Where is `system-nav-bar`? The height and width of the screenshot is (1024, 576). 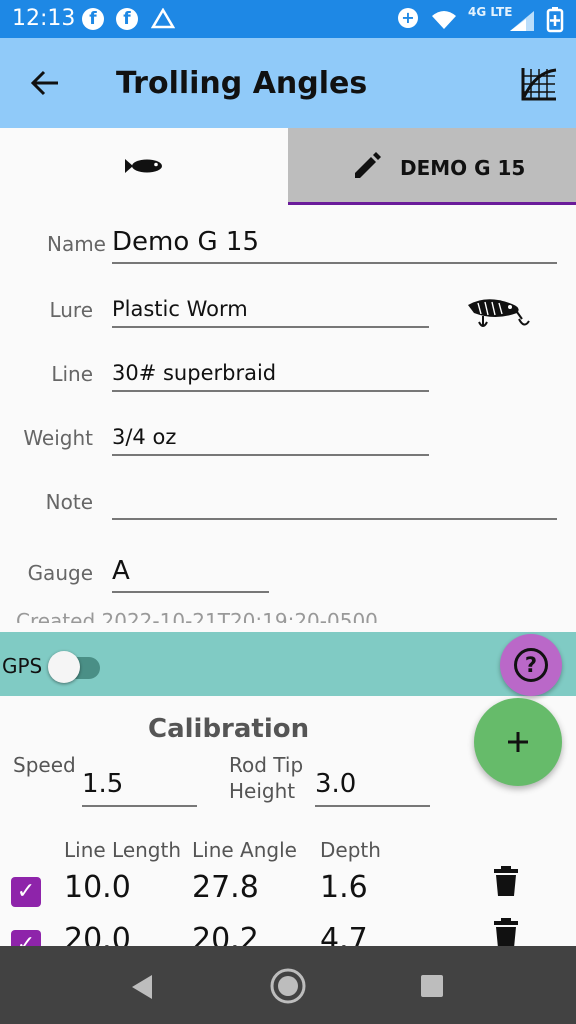
system-nav-bar is located at coordinates (288, 985).